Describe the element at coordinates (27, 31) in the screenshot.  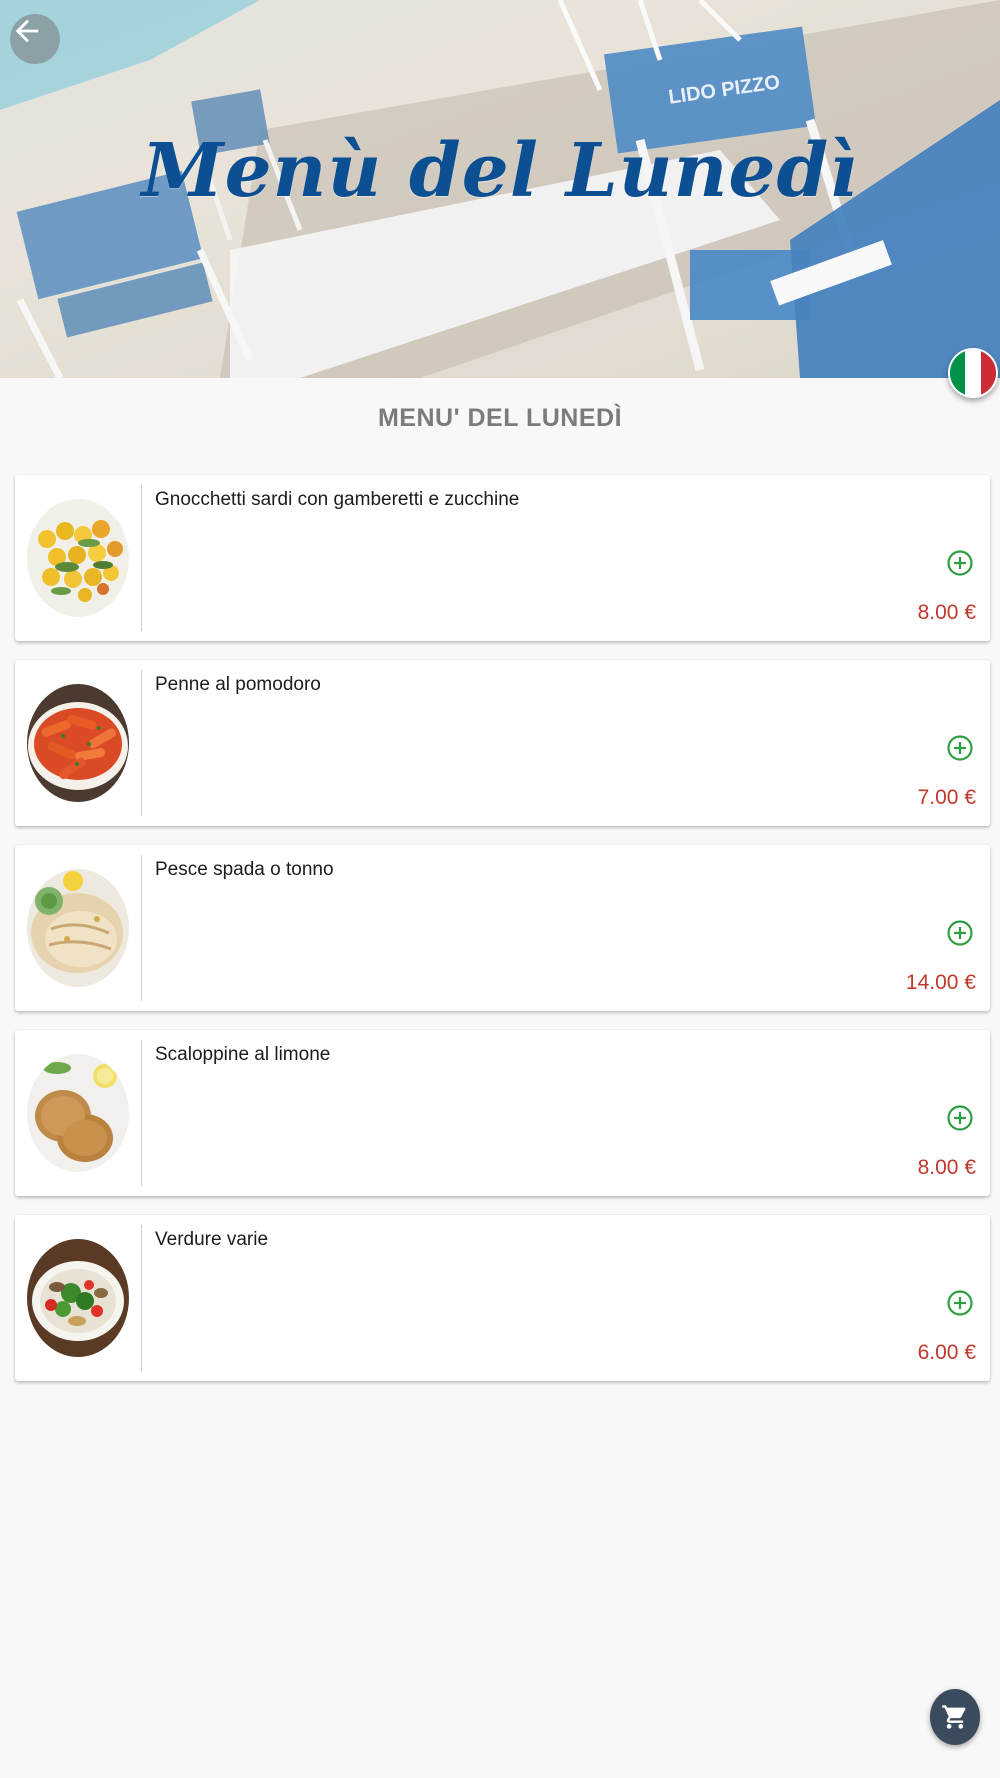
I see `arrow-left-icon` at that location.